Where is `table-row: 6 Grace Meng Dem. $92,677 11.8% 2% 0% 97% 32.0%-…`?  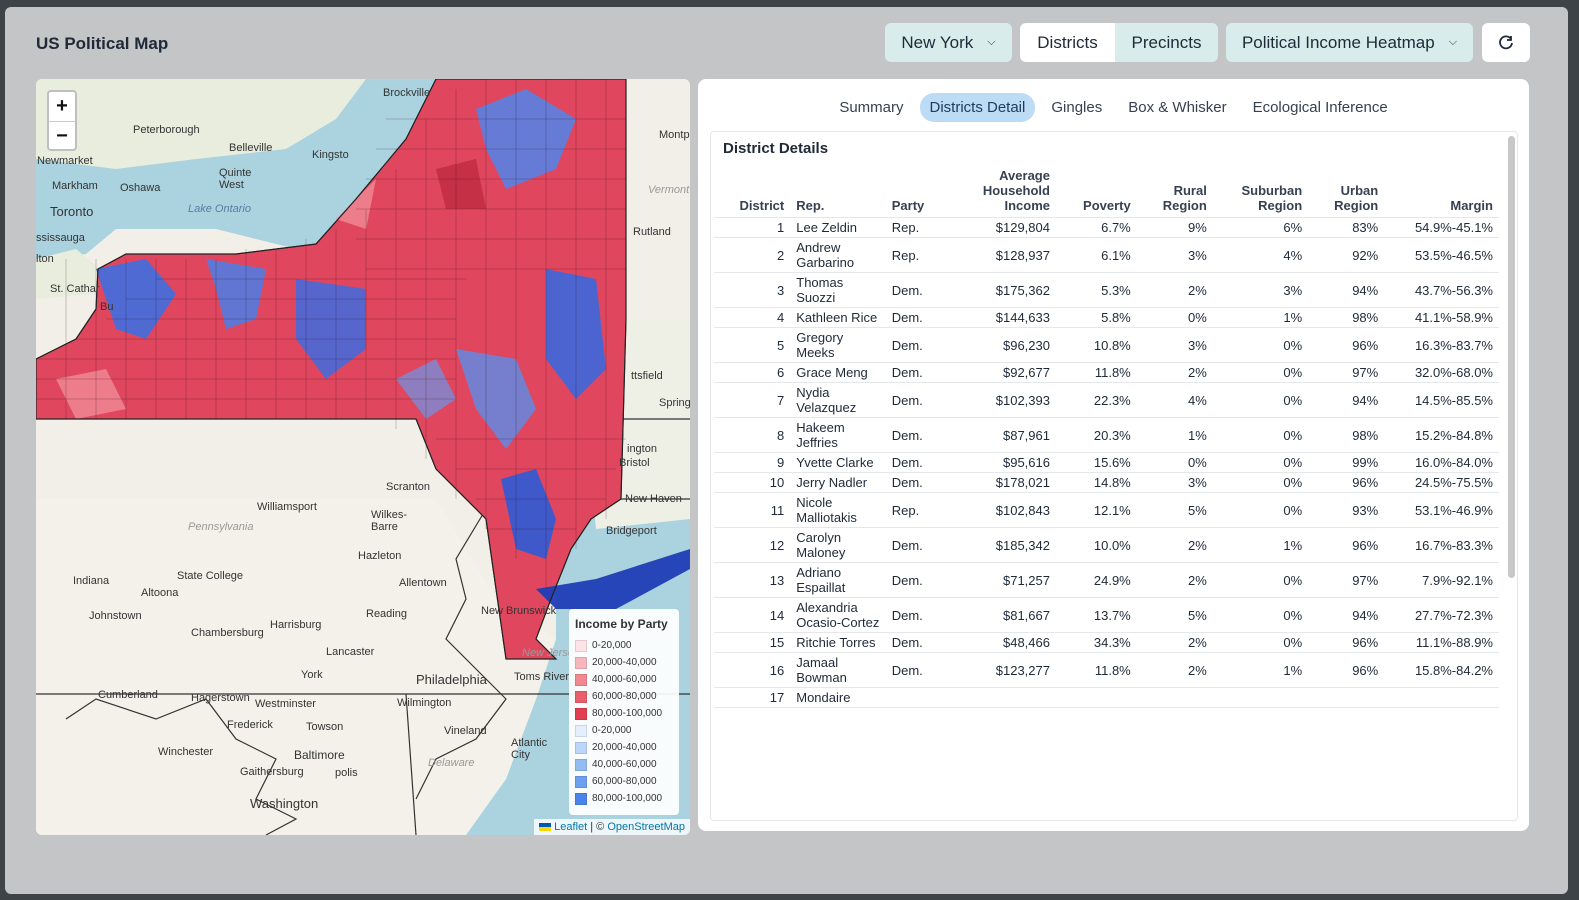
table-row: 6 Grace Meng Dem. $92,677 11.8% 2% 0% 97% 32.0%-… is located at coordinates (1106, 372).